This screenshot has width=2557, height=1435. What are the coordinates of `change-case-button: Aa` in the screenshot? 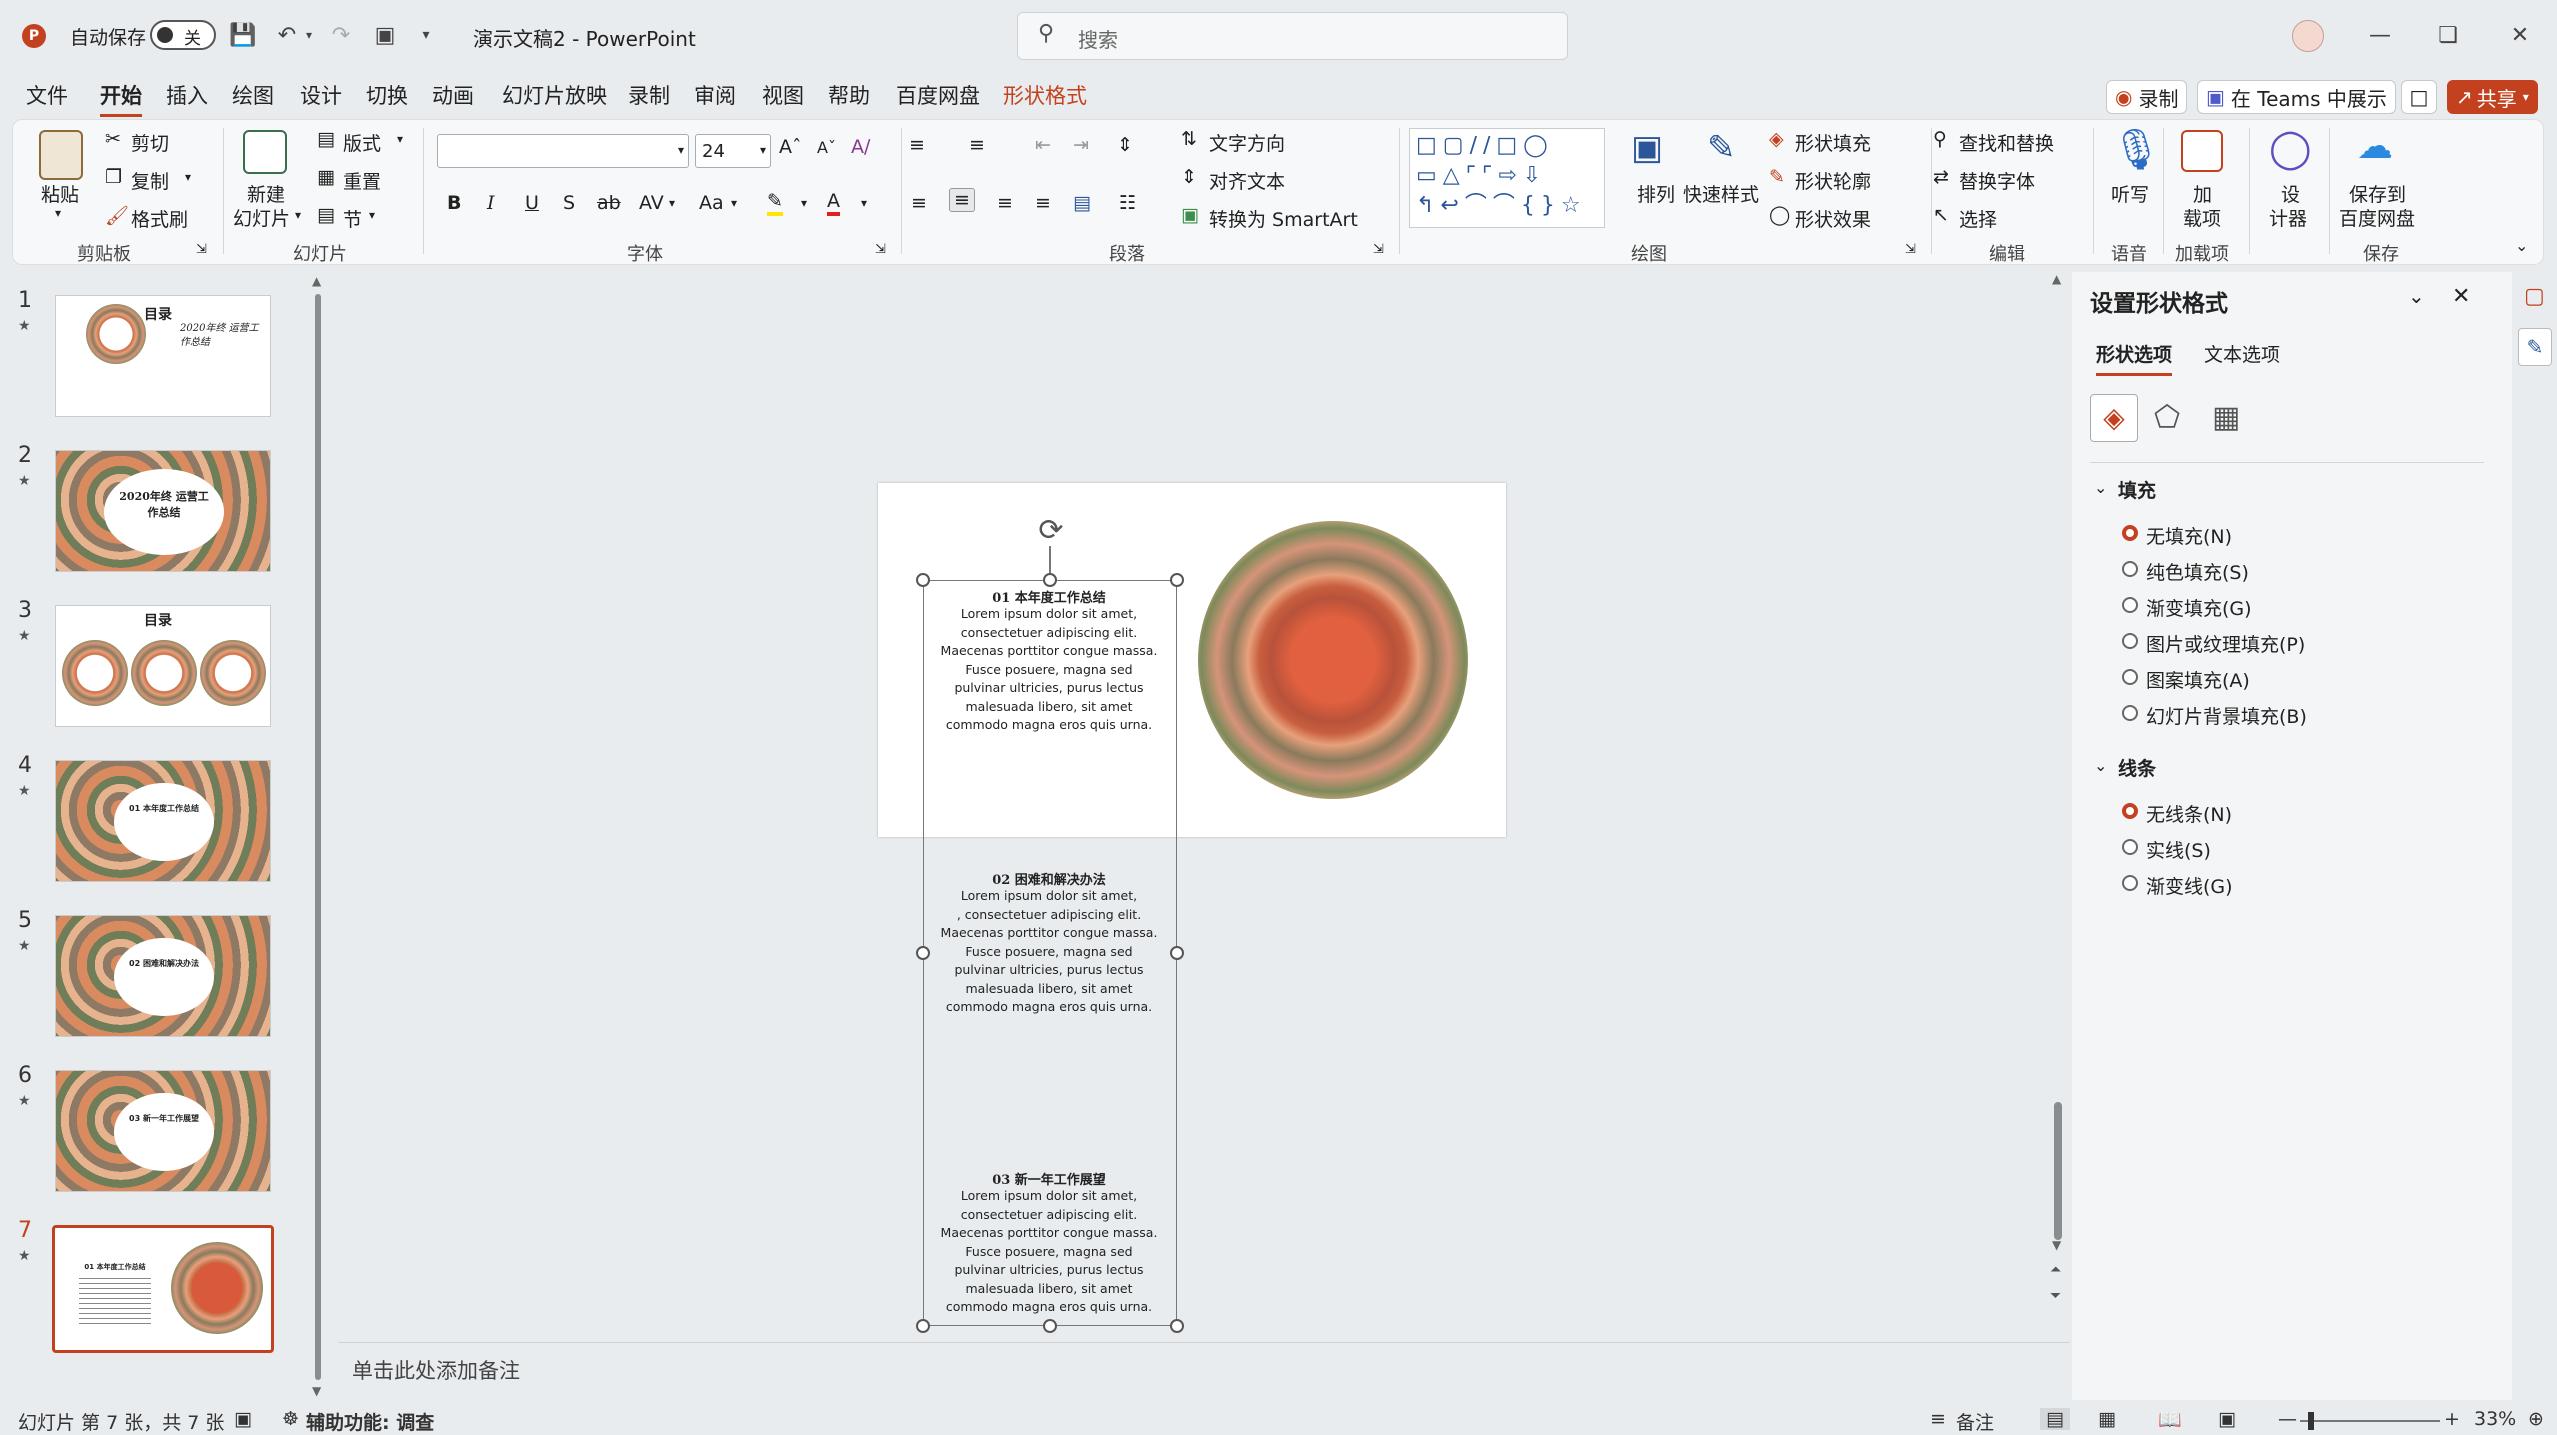 It's located at (711, 203).